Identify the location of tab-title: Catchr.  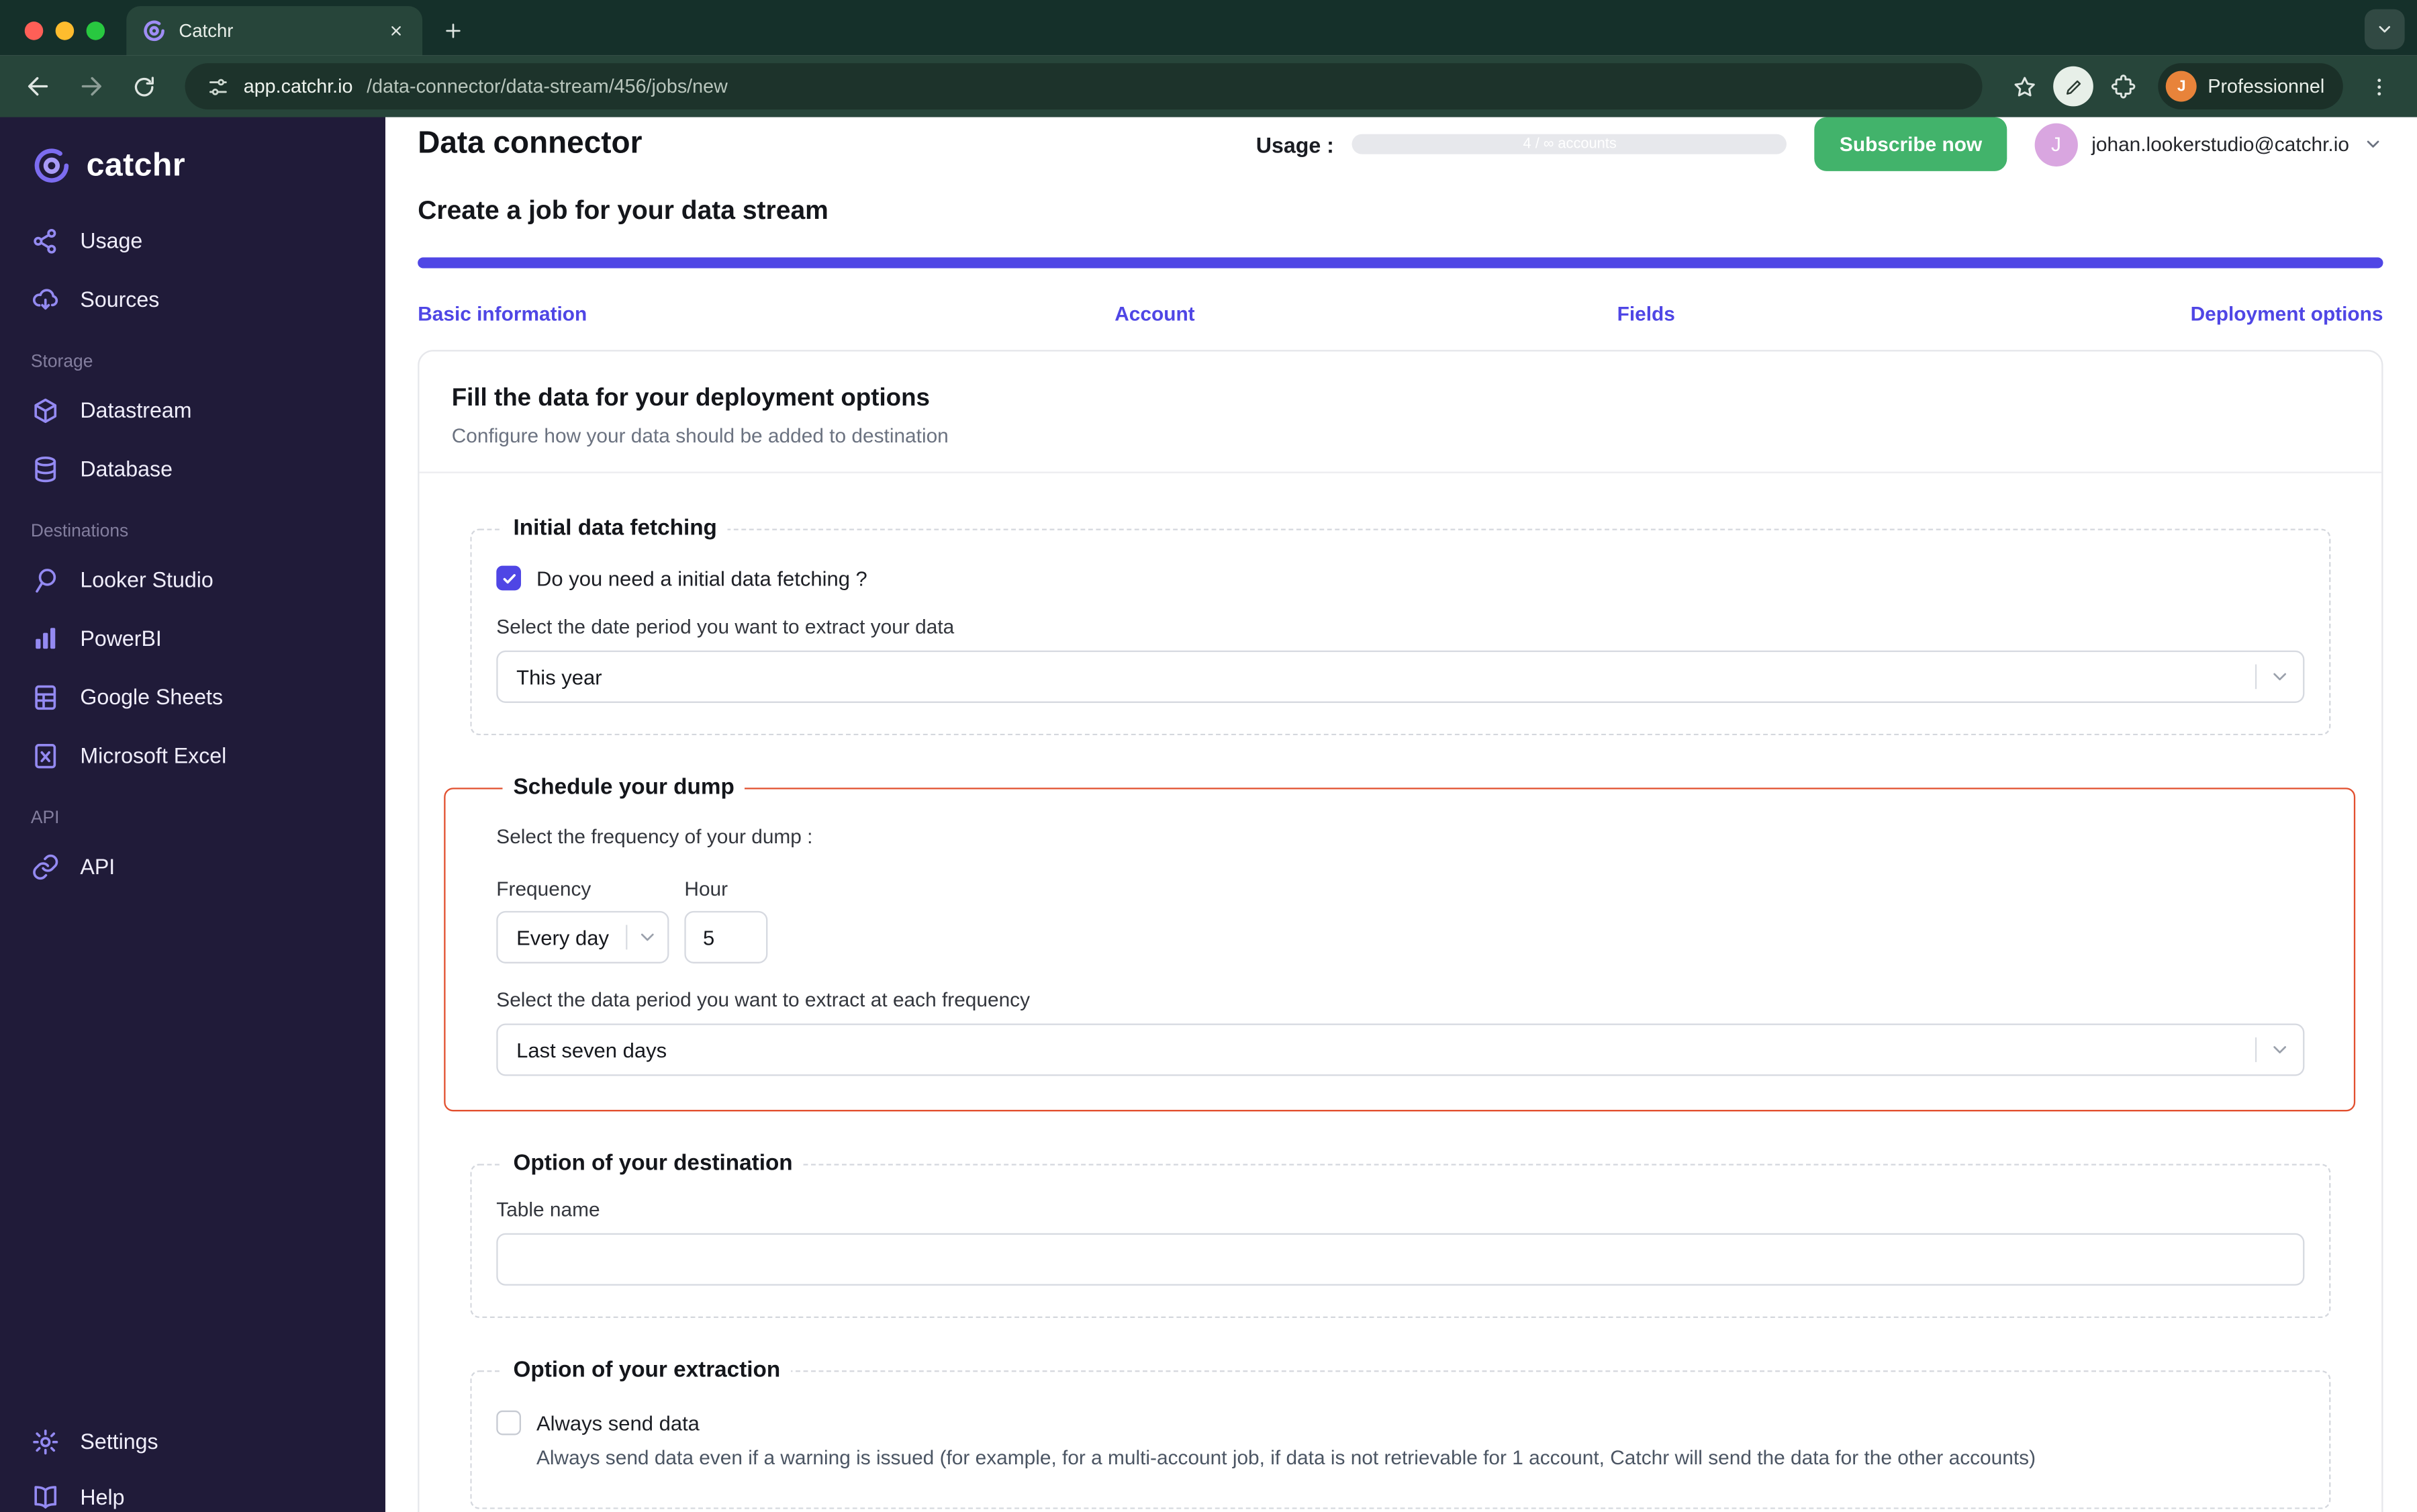
(207, 30).